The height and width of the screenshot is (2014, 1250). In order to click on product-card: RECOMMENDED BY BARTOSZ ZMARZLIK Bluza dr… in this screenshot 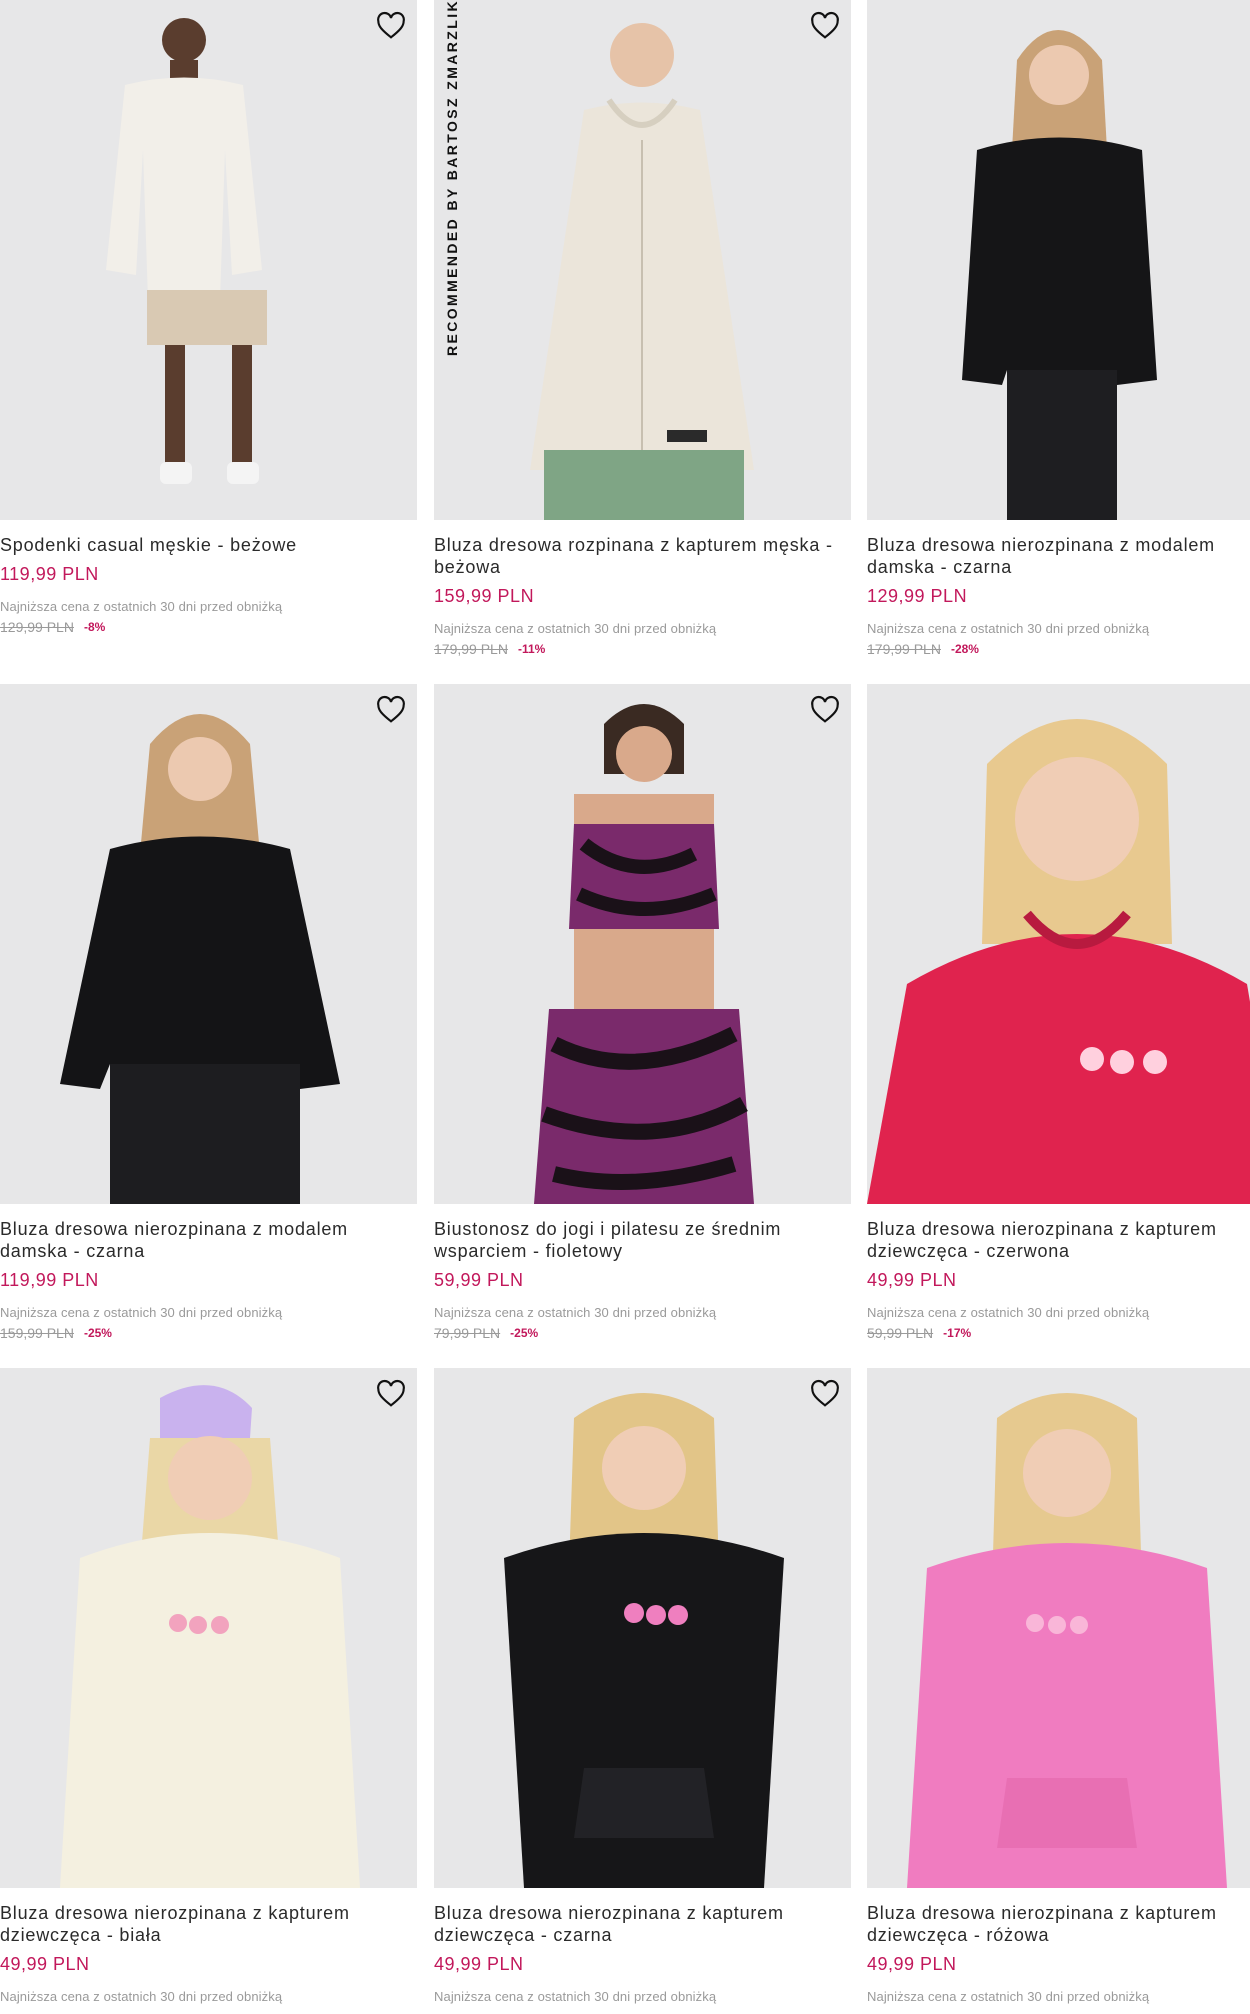, I will do `click(642, 328)`.